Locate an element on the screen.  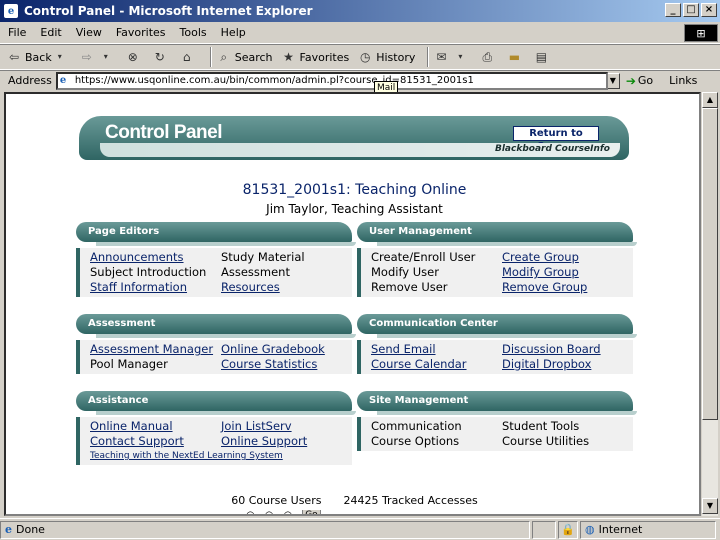
security-zone: Internet is located at coordinates (620, 529).